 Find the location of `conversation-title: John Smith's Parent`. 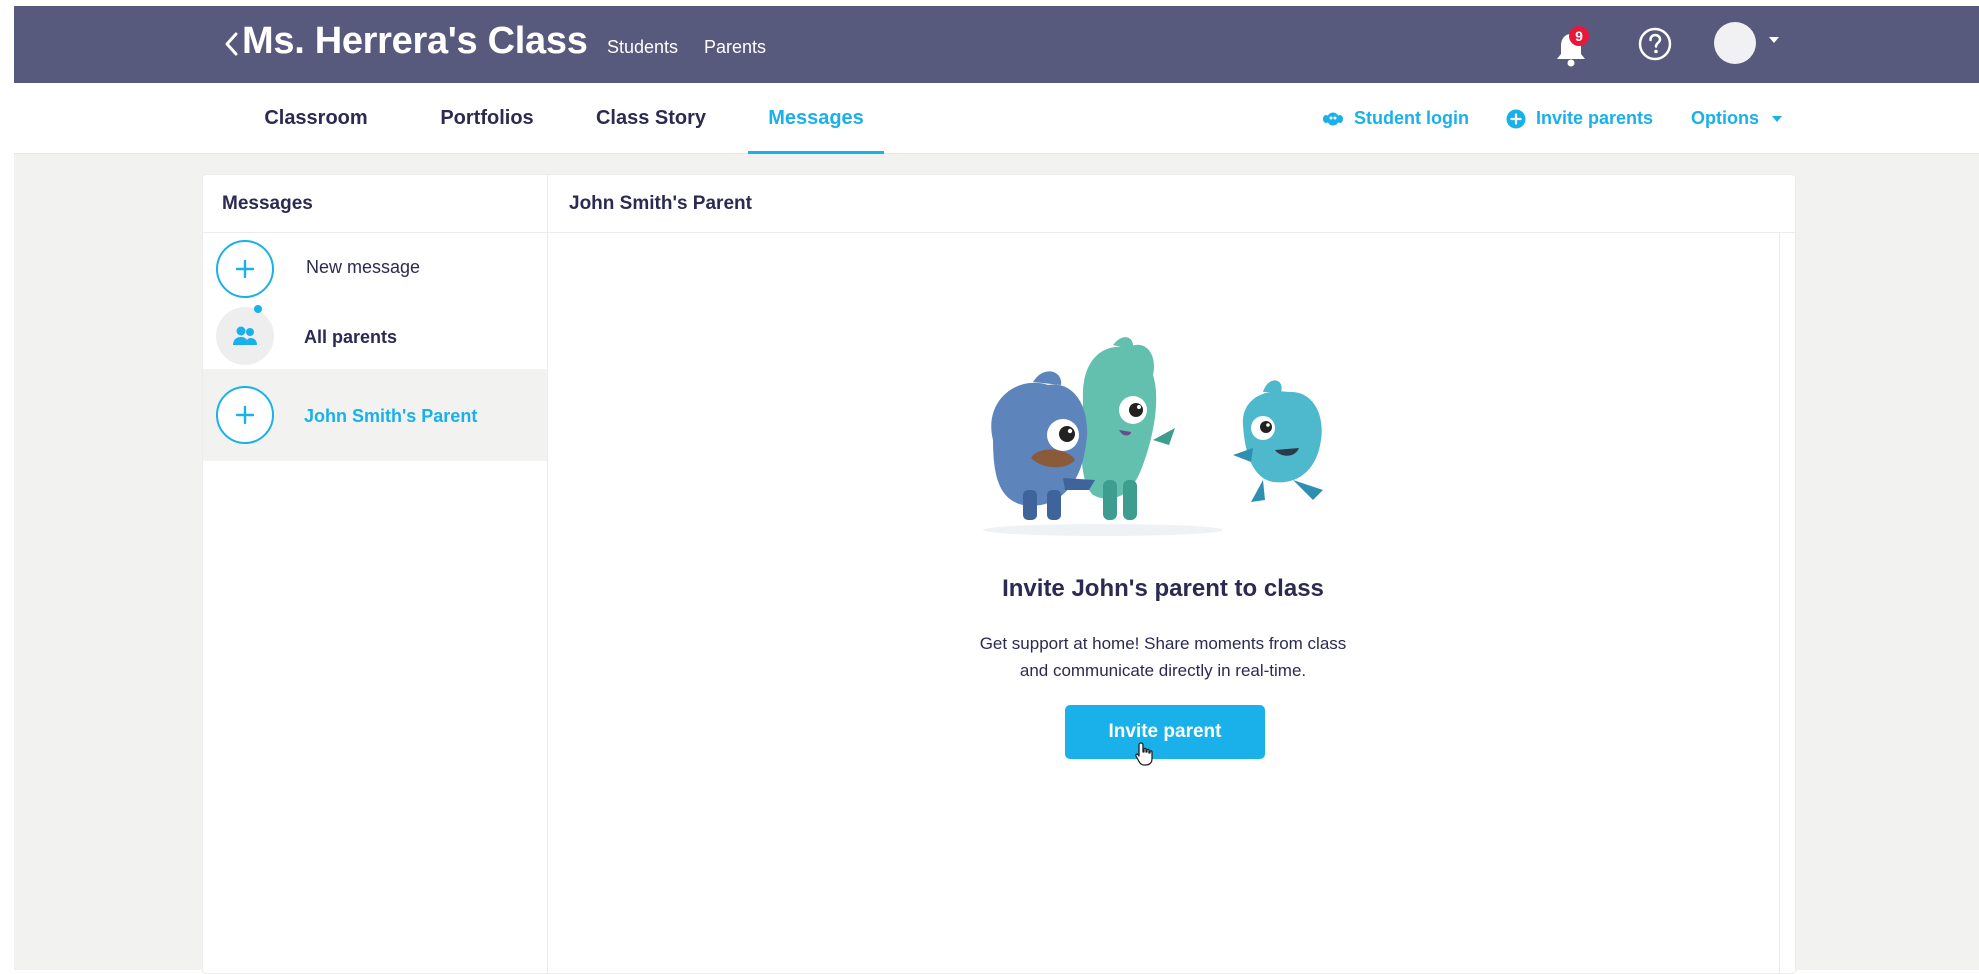

conversation-title: John Smith's Parent is located at coordinates (1171, 204).